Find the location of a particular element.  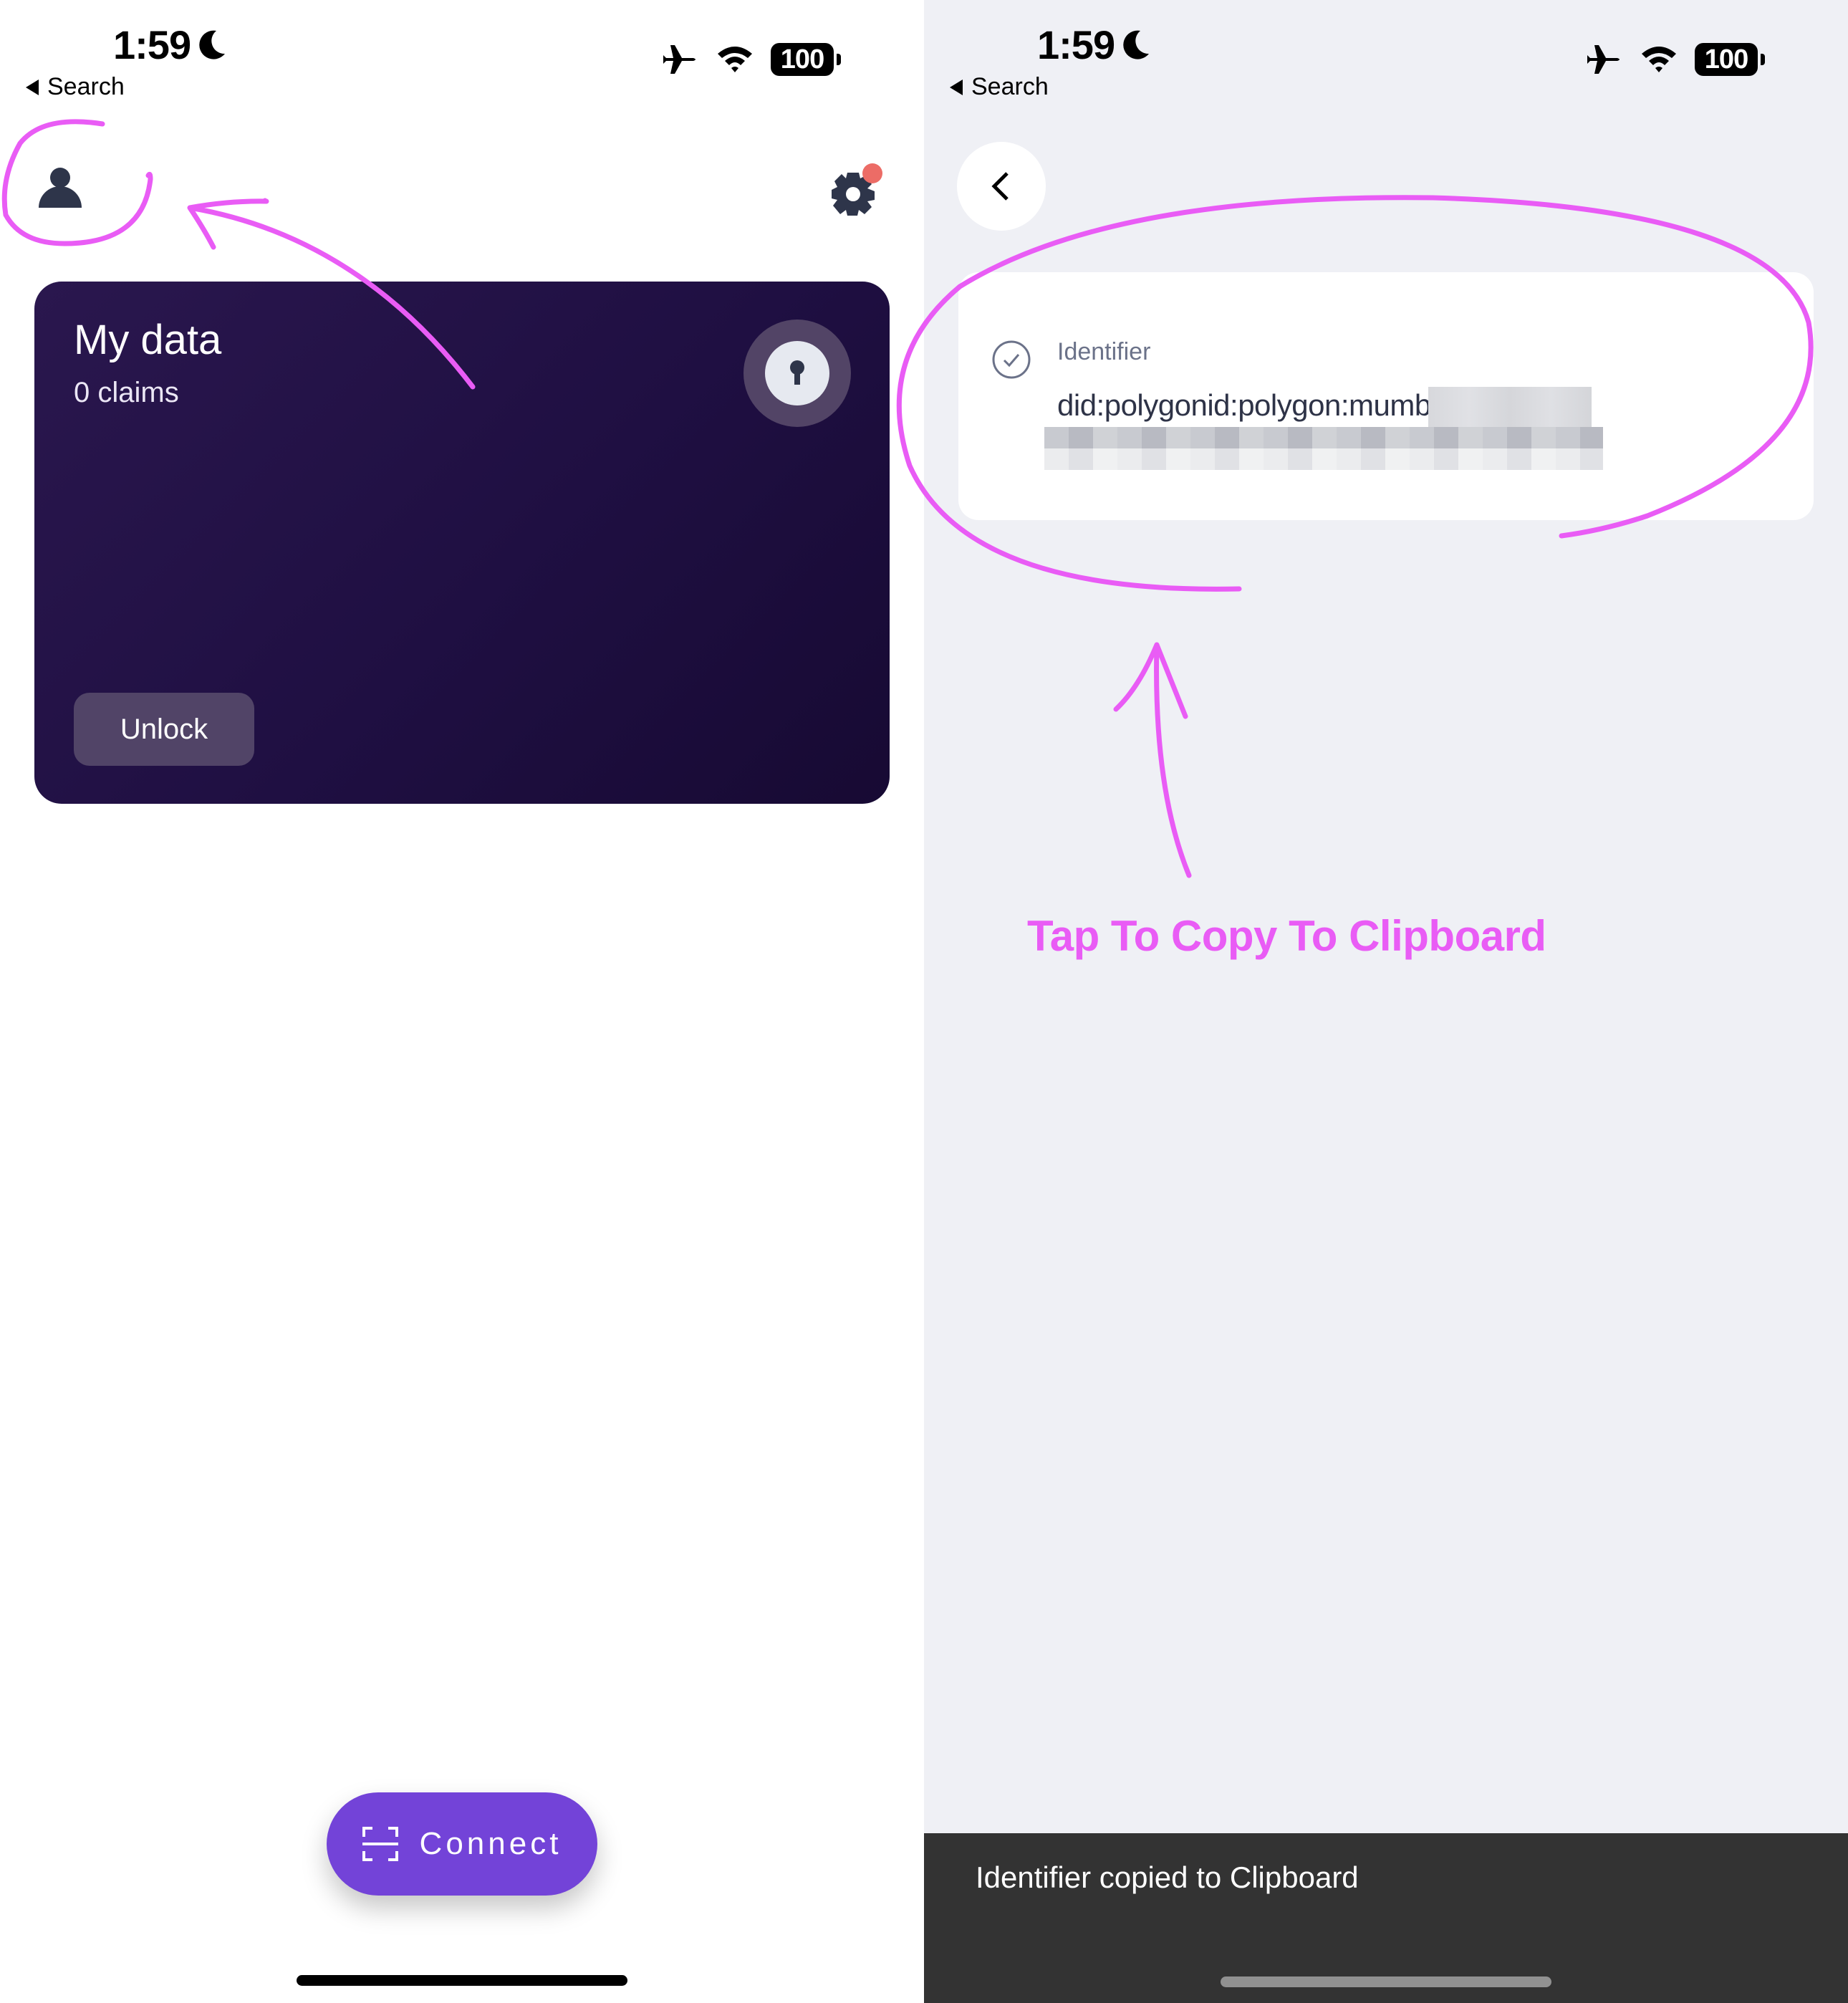

identifier-label: Identifier is located at coordinates (1104, 351).